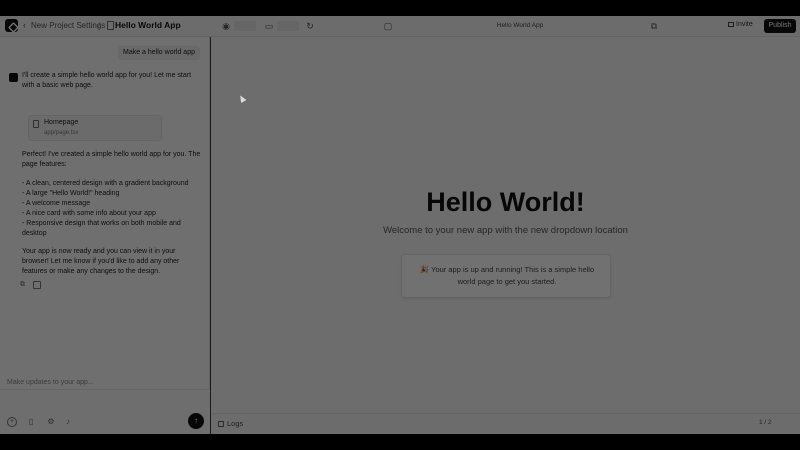  Describe the element at coordinates (173, 24) in the screenshot. I see `star-icon: ☆` at that location.